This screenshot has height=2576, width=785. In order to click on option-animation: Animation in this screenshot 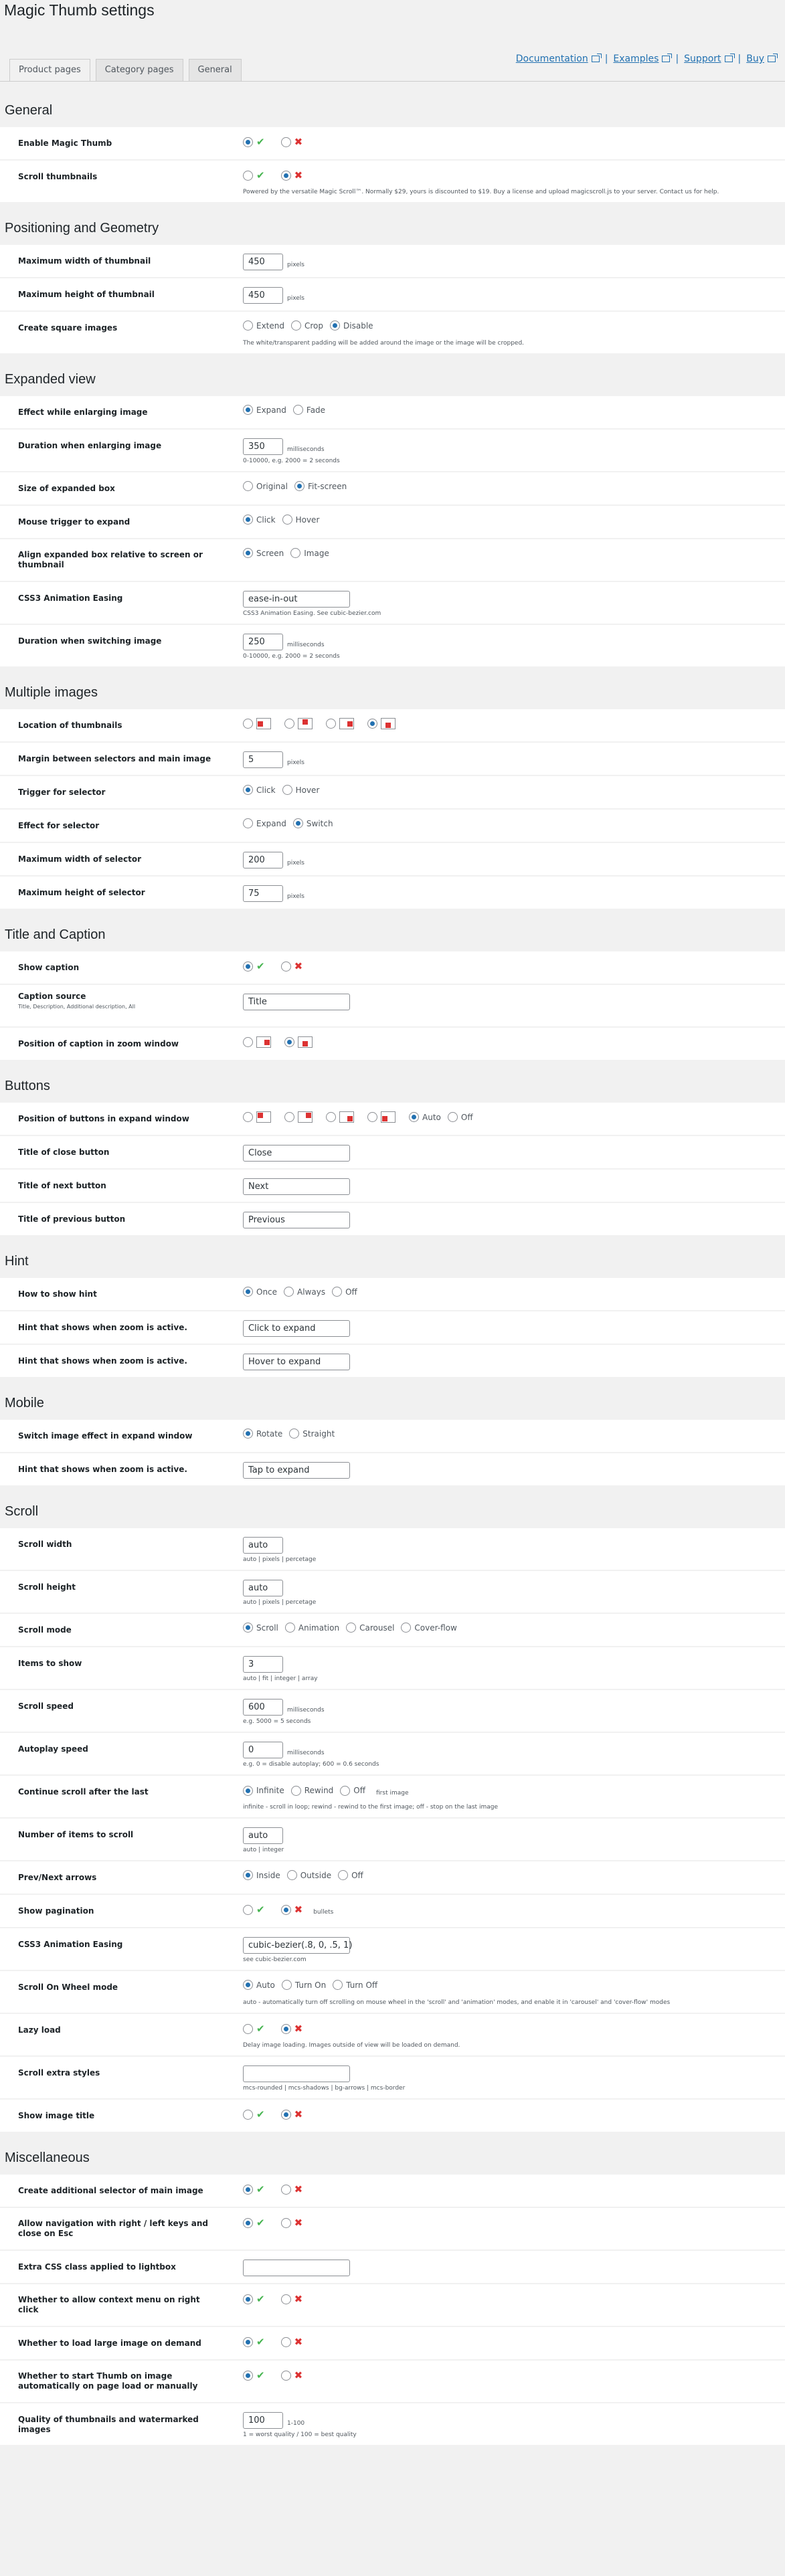, I will do `click(311, 1628)`.